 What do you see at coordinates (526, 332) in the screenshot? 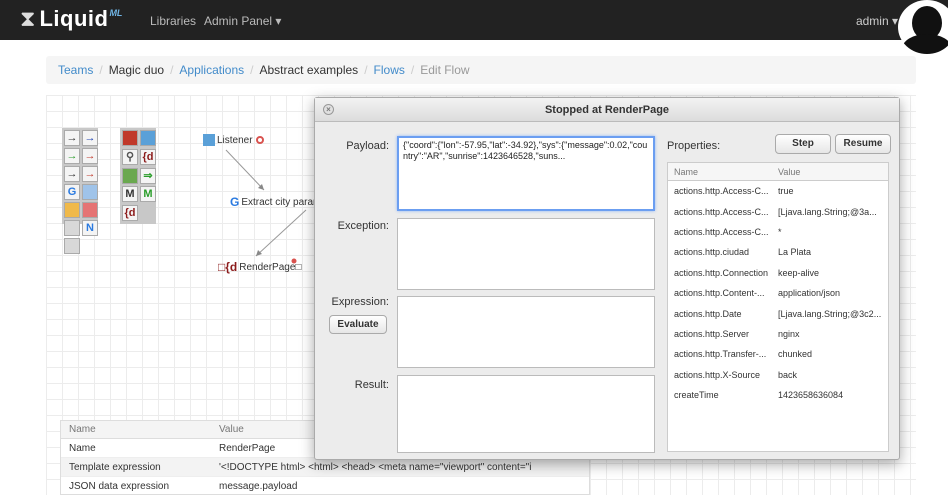
I see `expression-field` at bounding box center [526, 332].